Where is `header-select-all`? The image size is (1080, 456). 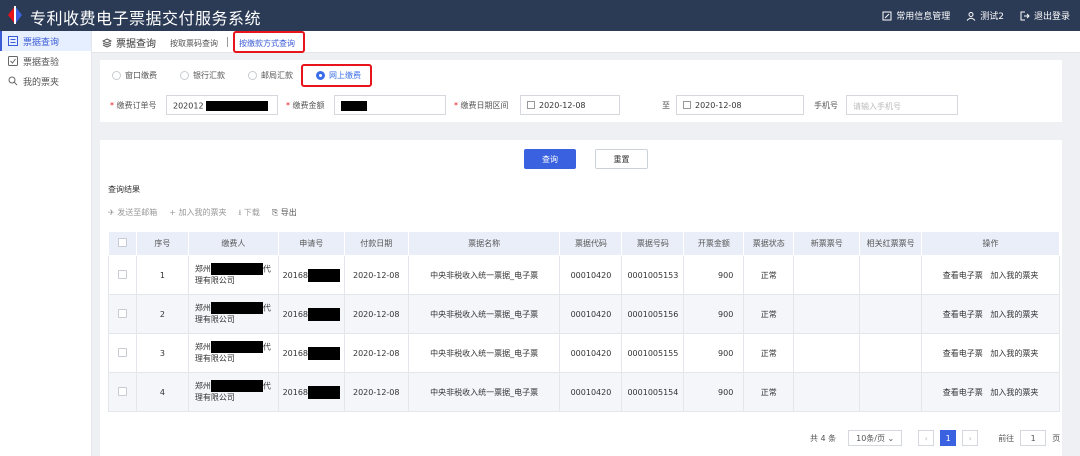 header-select-all is located at coordinates (122, 243).